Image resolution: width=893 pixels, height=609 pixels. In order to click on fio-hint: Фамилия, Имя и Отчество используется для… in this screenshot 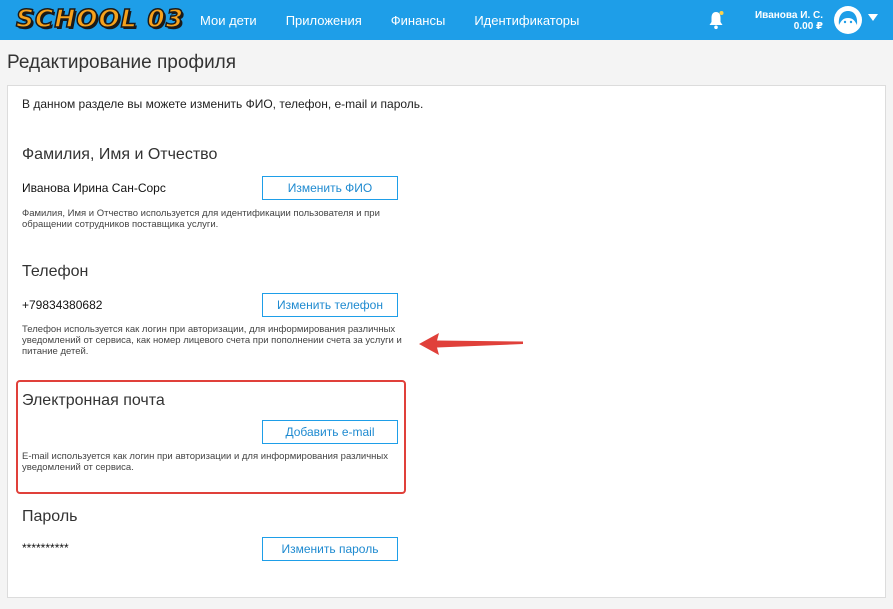, I will do `click(201, 219)`.